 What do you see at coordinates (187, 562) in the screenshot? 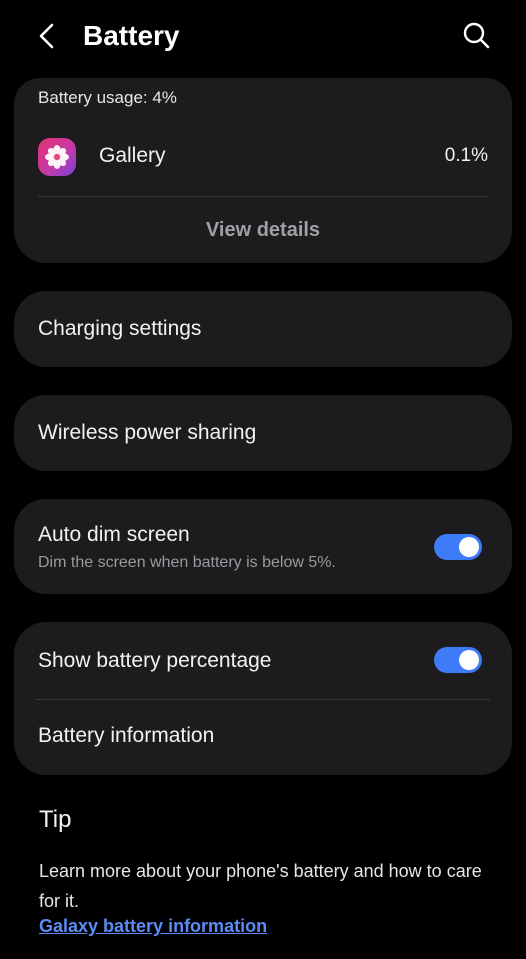
I see `auto-dim-screen-description: Dim the screen when battery is below 5%.` at bounding box center [187, 562].